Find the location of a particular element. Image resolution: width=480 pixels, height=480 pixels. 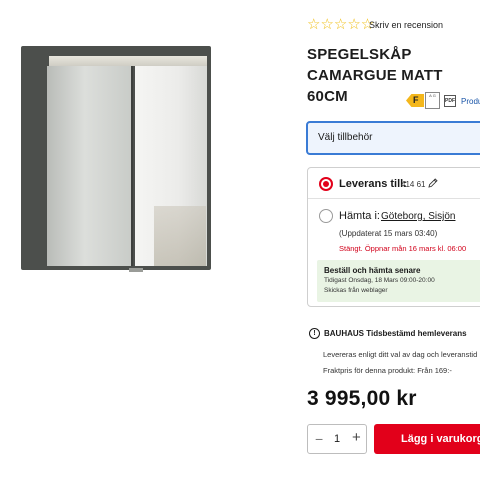

delivery-radio is located at coordinates (326, 184).